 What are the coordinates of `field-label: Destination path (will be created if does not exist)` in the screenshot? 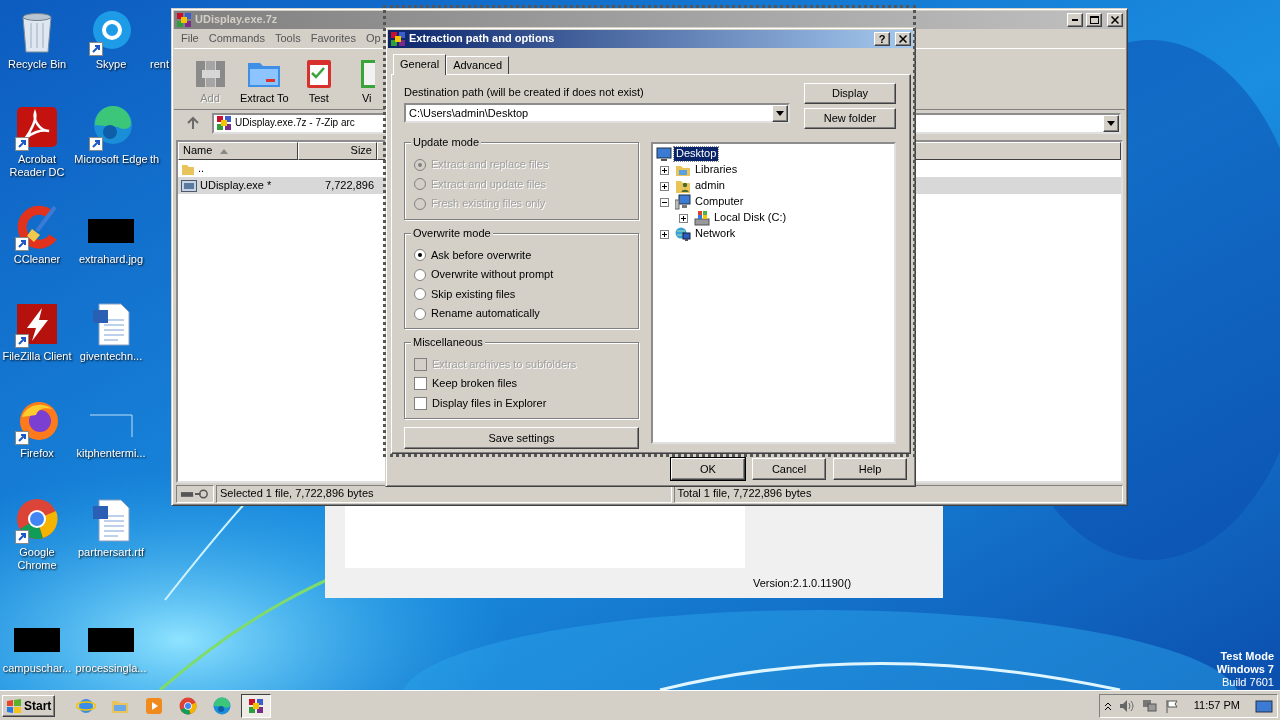 It's located at (524, 93).